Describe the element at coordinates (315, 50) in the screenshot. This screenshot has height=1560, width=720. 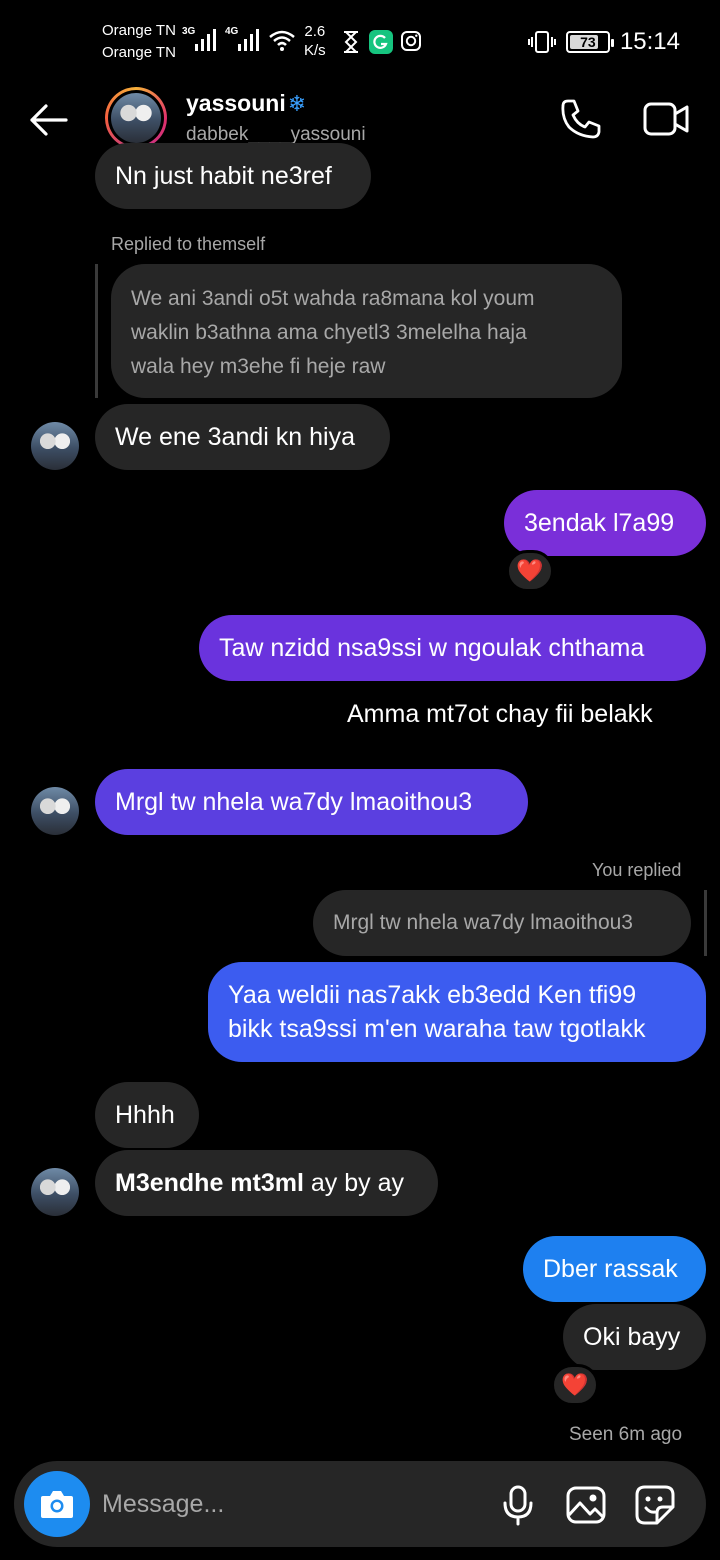
I see `speed-unit: K/s` at that location.